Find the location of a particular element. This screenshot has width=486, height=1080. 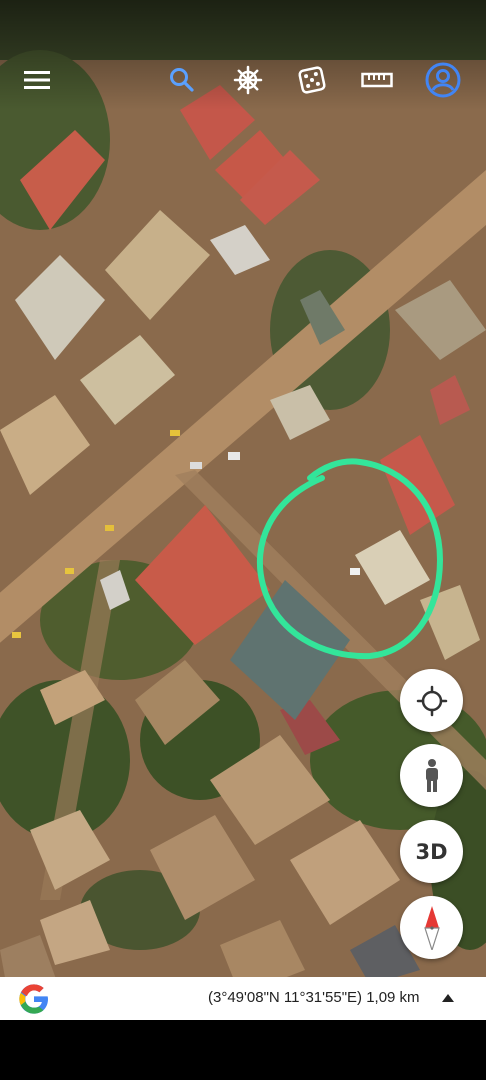

voyager-helm-icon is located at coordinates (248, 80).